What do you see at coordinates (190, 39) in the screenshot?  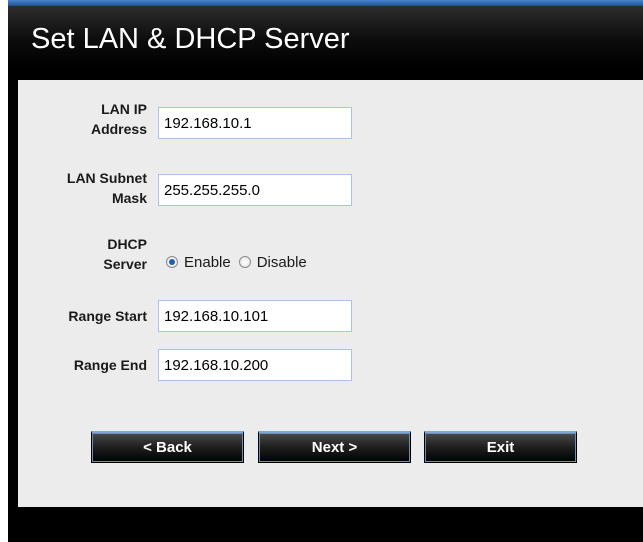 I see `page-title: Set LAN & DHCP Server` at bounding box center [190, 39].